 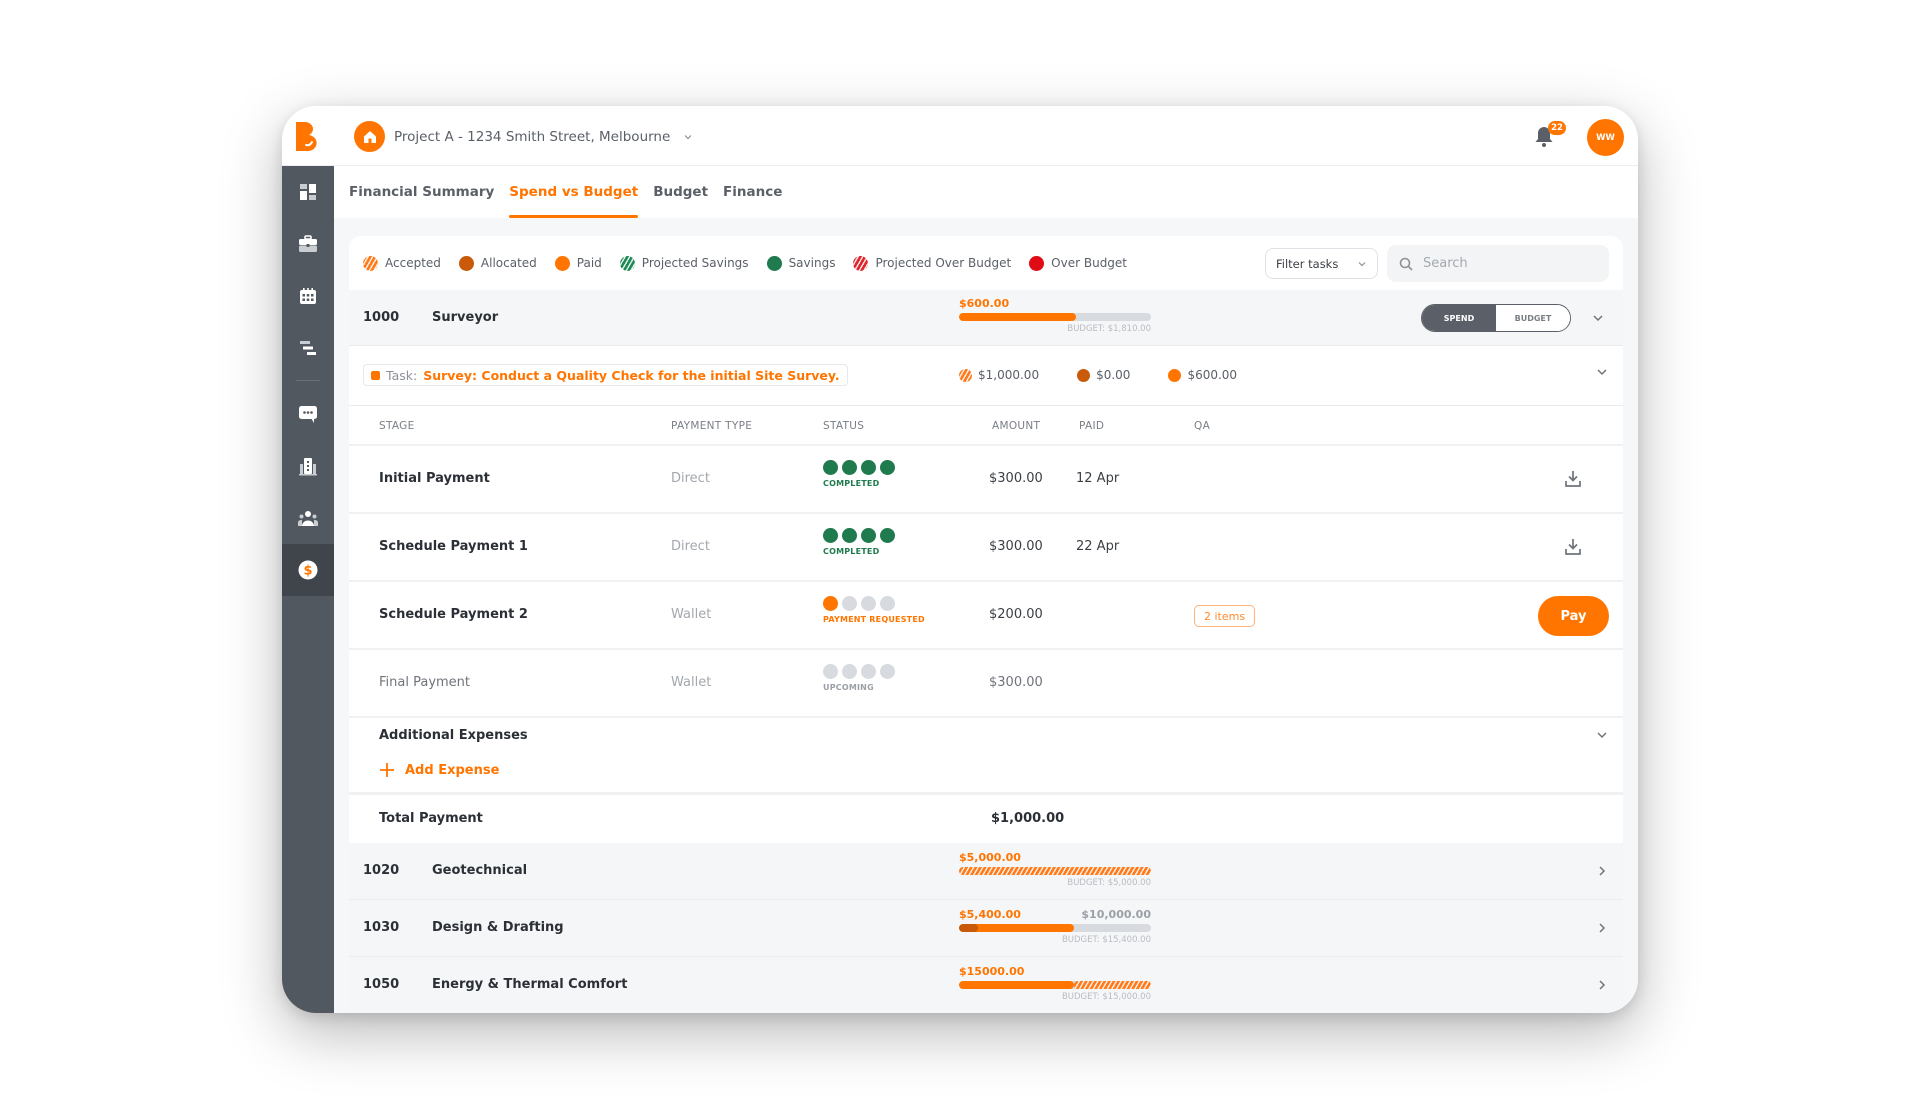 What do you see at coordinates (848, 687) in the screenshot?
I see `status-label: UPCOMING` at bounding box center [848, 687].